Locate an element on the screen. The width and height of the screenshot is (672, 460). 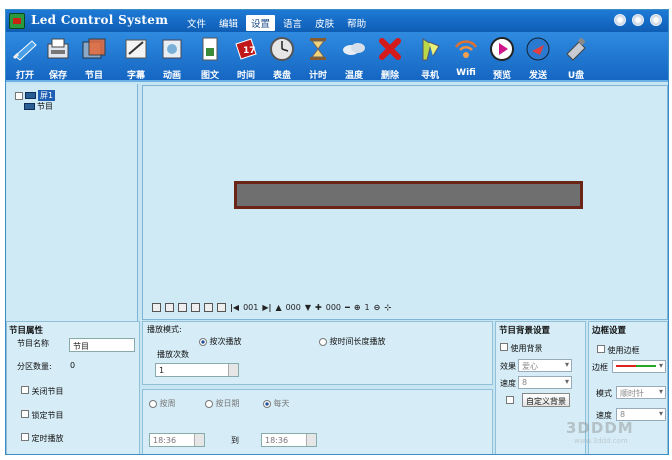
border-preview-icon is located at coordinates (636, 366).